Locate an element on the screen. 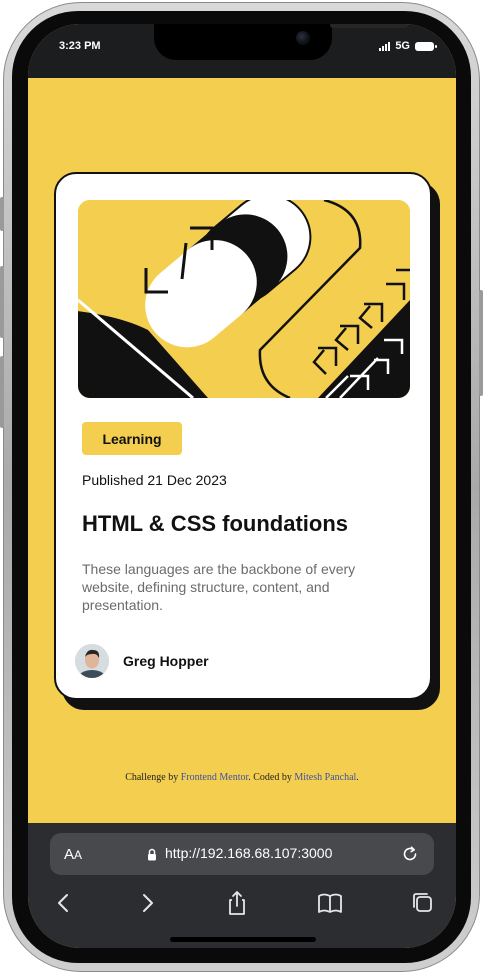 The height and width of the screenshot is (974, 483). aa-label-big: A is located at coordinates (69, 854).